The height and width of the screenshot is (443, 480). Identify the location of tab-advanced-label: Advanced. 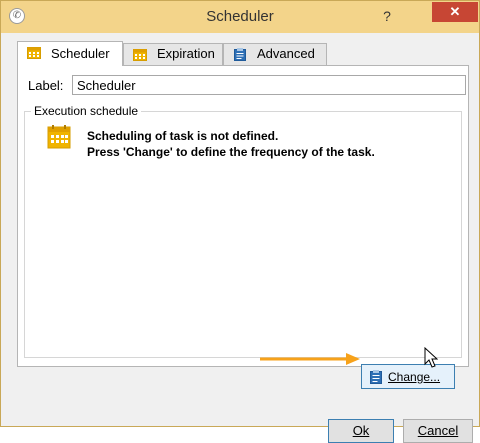
(286, 53).